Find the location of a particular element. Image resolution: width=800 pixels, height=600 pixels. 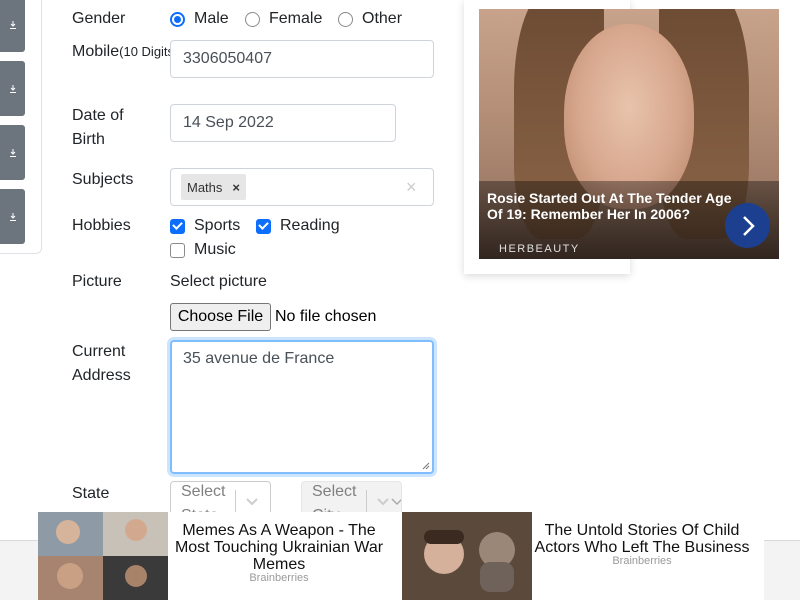

mobile-label: Mobile(10 Digits) is located at coordinates (125, 52).